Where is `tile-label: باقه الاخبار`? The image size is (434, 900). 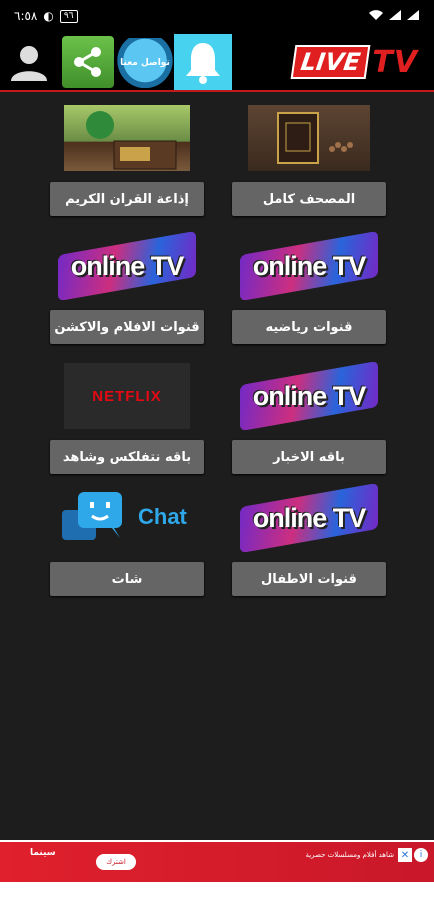
tile-label: باقه الاخبار is located at coordinates (309, 457).